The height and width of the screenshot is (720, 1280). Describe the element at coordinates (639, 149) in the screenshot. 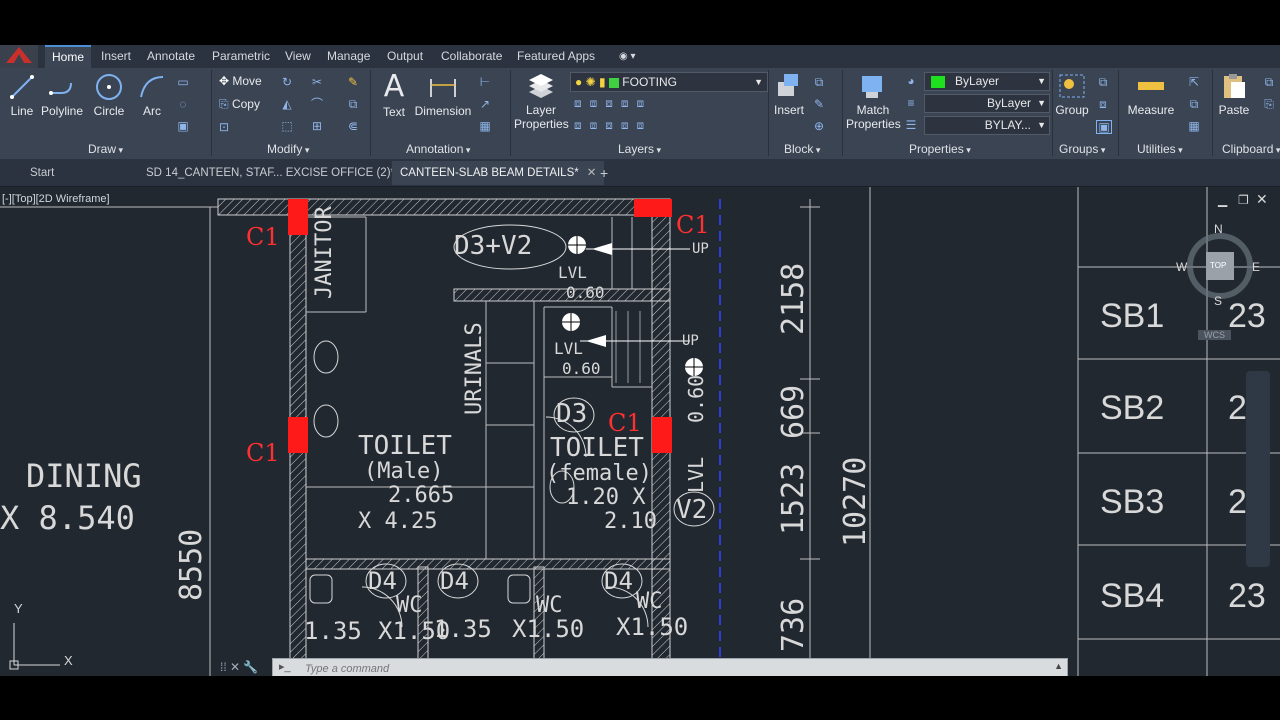

I see `layers-panel-title: Layers` at that location.